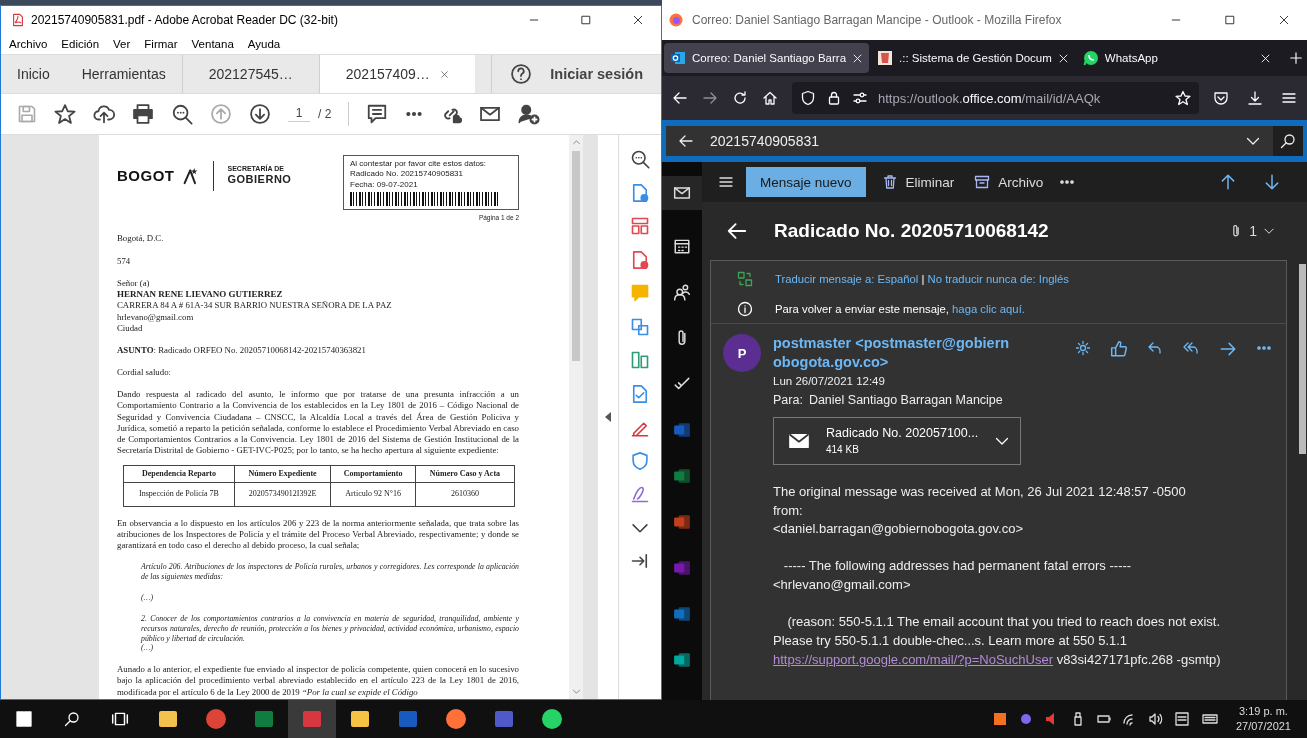 The width and height of the screenshot is (1307, 738). I want to click on window-title: 20215740905831.pdf - Adobe Acrobat Reader DC (32-bit), so click(185, 20).